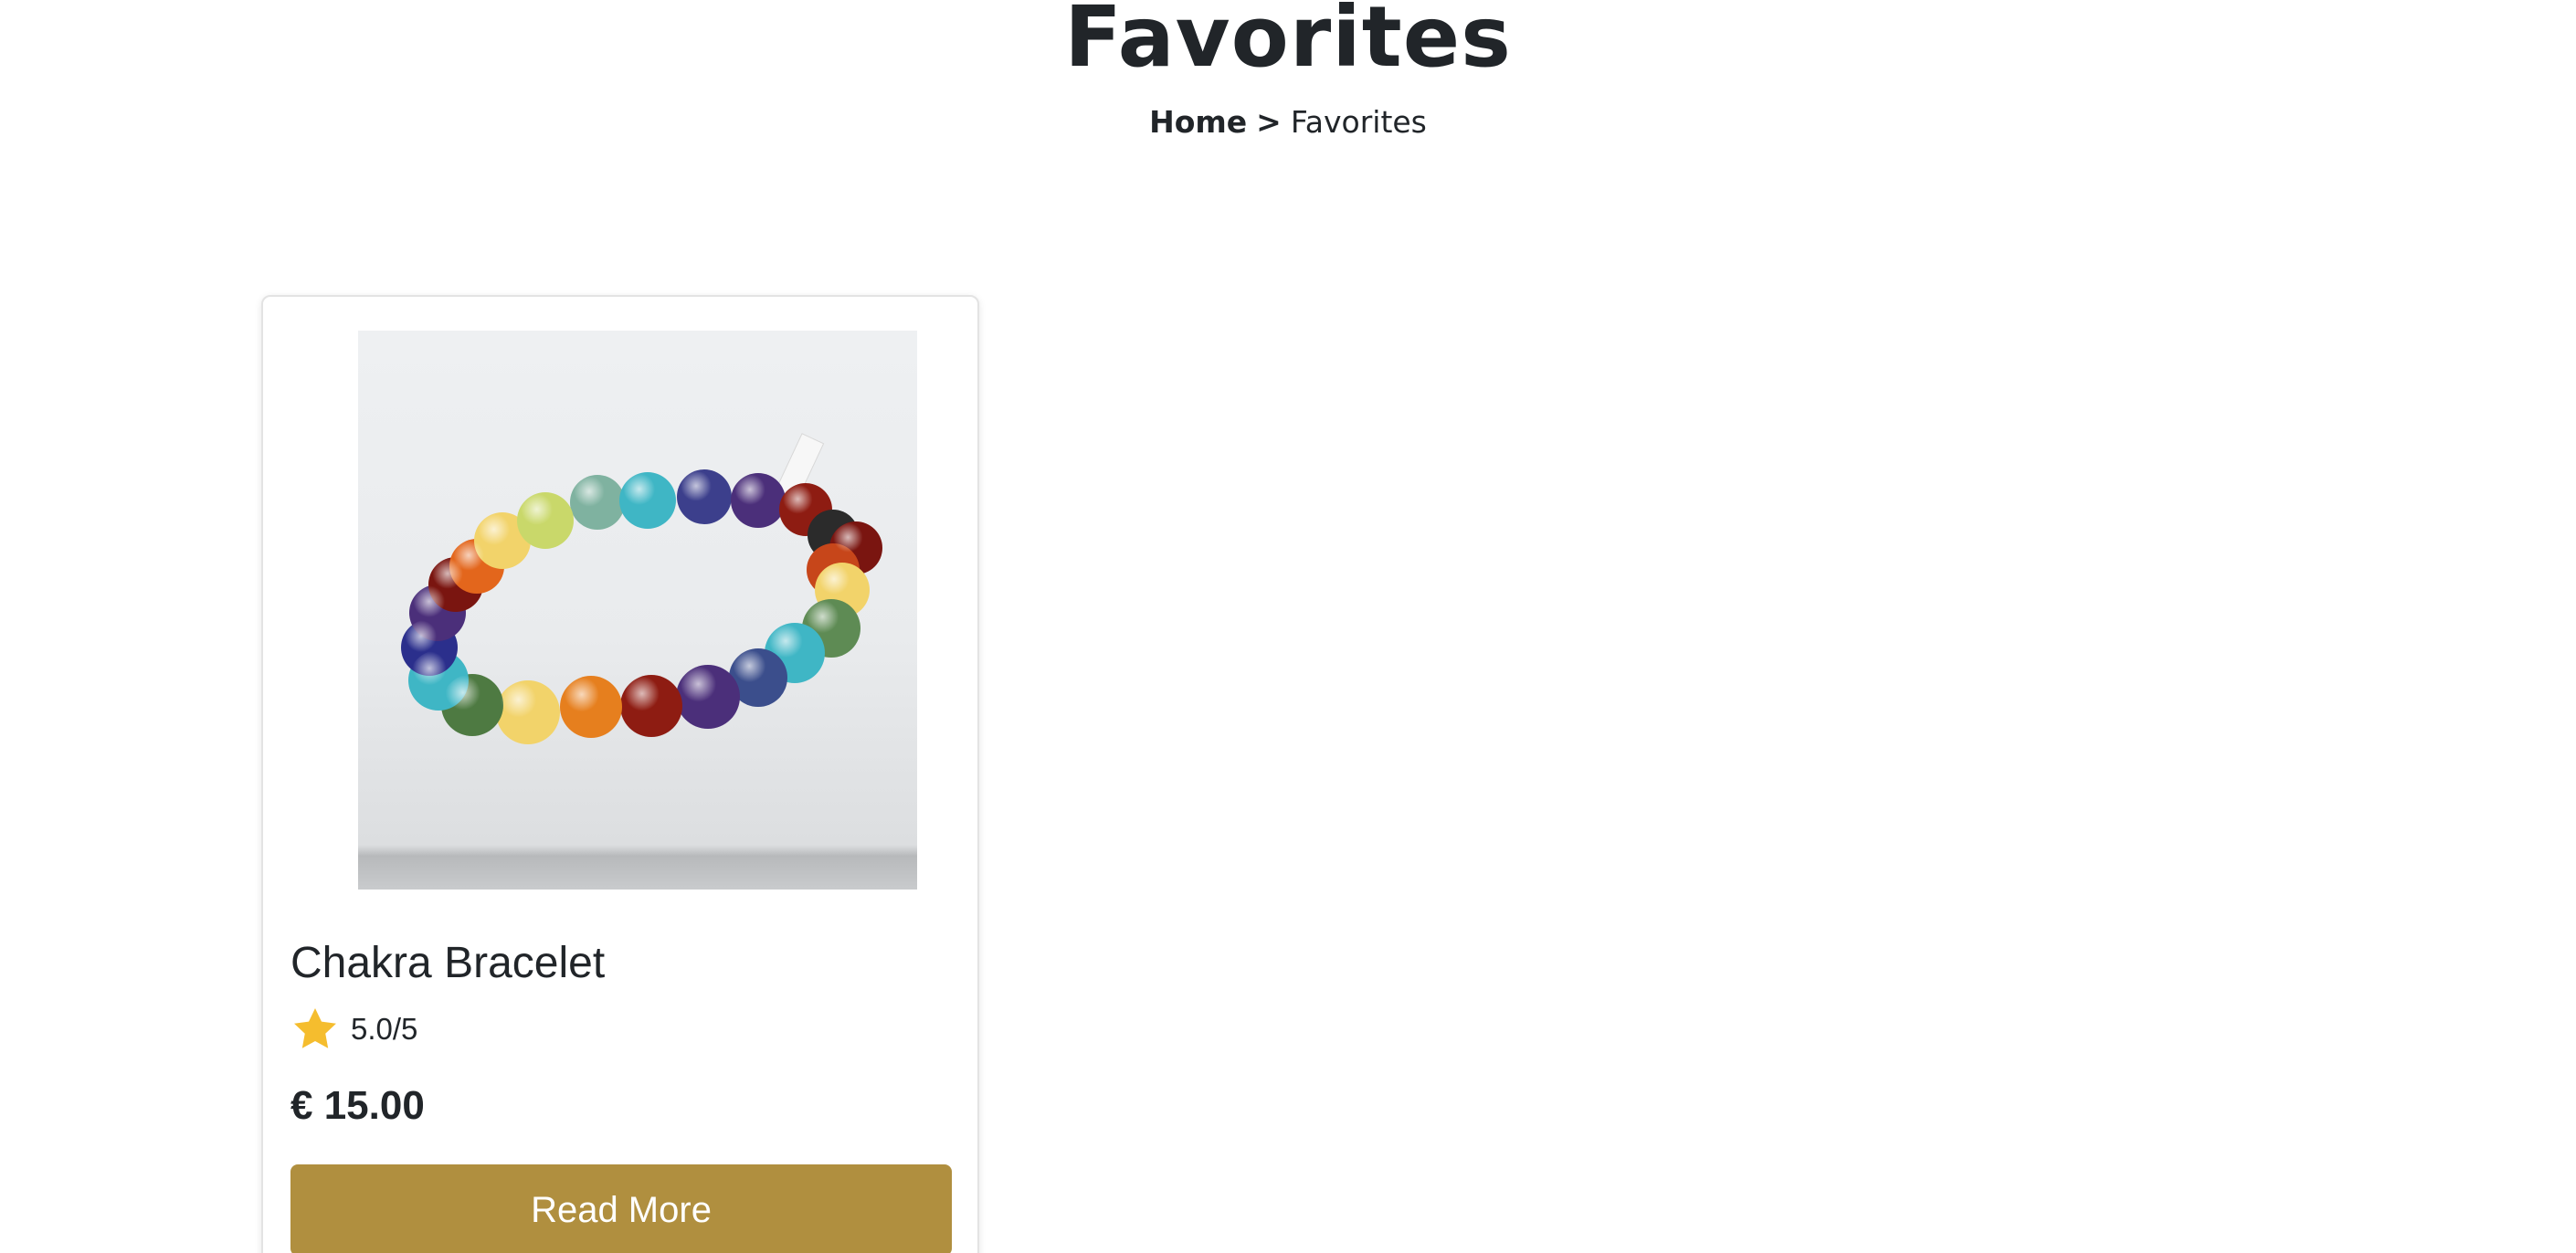 Image resolution: width=2576 pixels, height=1253 pixels. I want to click on breadcrumb-home-link: Home, so click(1198, 122).